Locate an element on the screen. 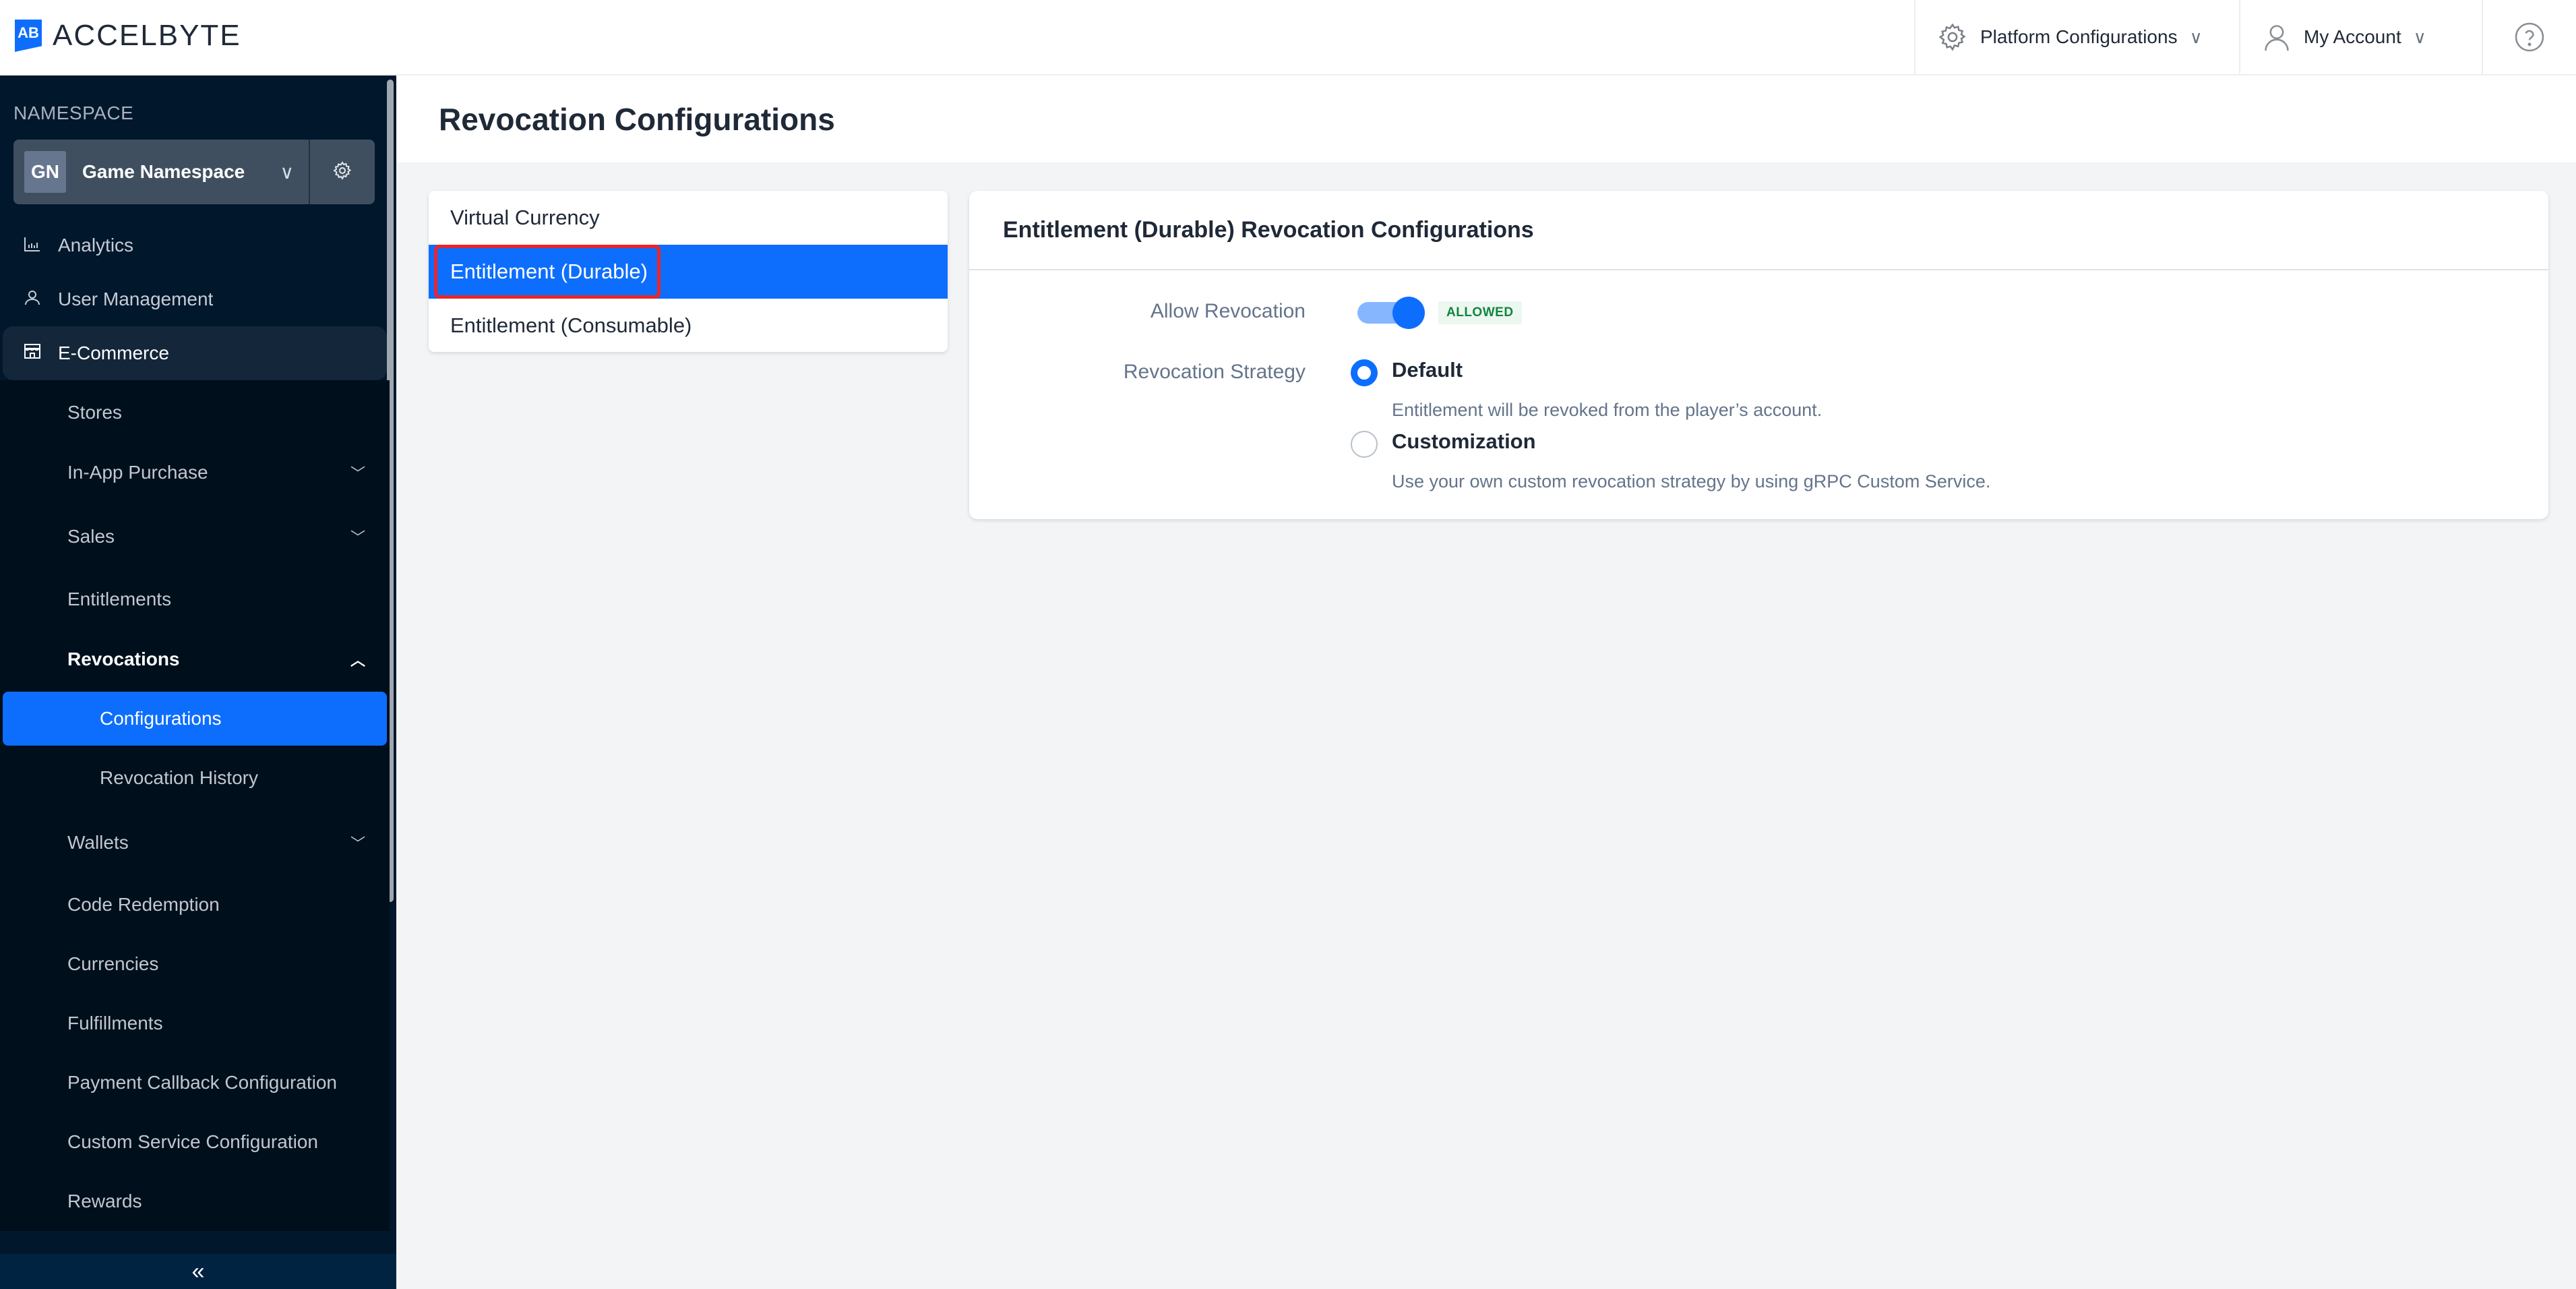 The width and height of the screenshot is (2576, 1289). page-title-bar: Revocation Configurations is located at coordinates (1486, 119).